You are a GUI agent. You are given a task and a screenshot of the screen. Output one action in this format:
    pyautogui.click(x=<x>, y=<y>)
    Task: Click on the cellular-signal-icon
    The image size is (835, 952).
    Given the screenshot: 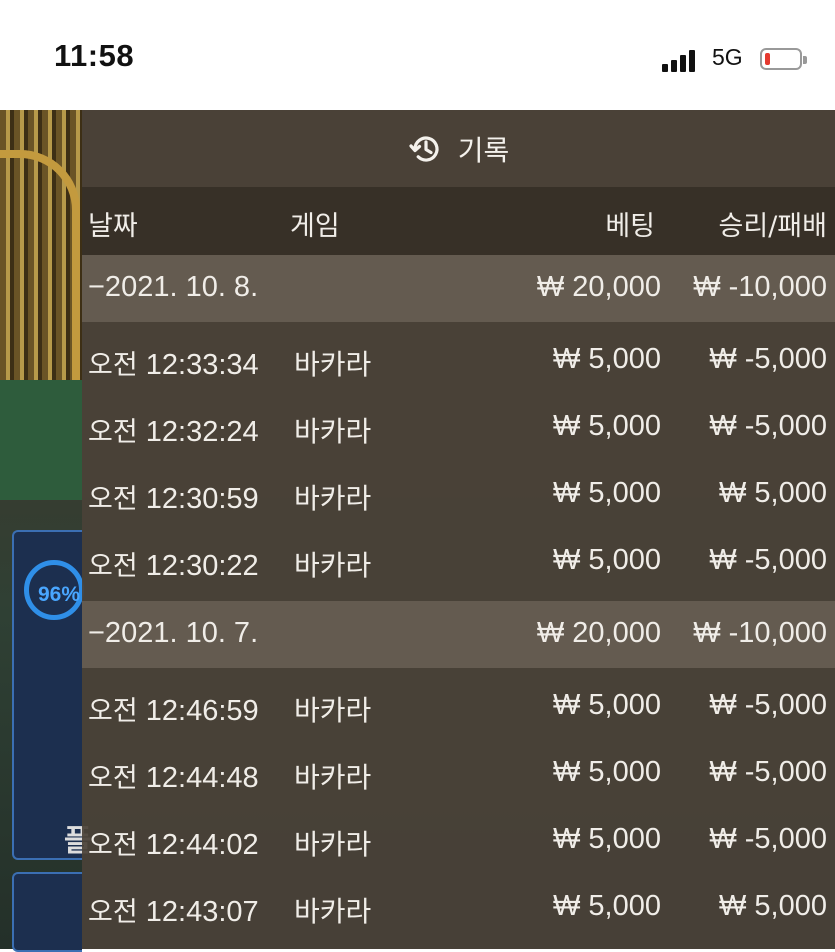 What is the action you would take?
    pyautogui.click(x=682, y=61)
    